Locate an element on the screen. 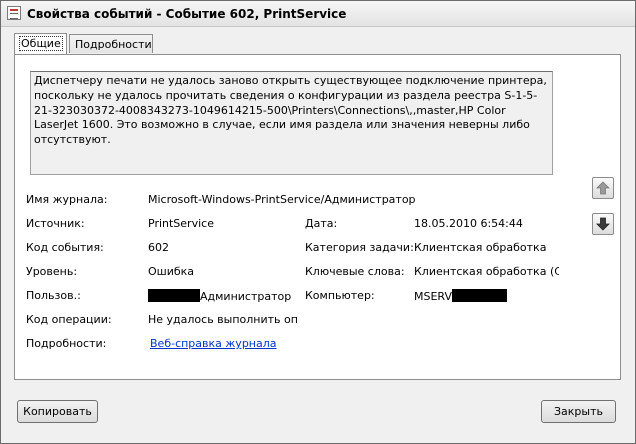 This screenshot has height=444, width=636. arrow-up-icon is located at coordinates (603, 188).